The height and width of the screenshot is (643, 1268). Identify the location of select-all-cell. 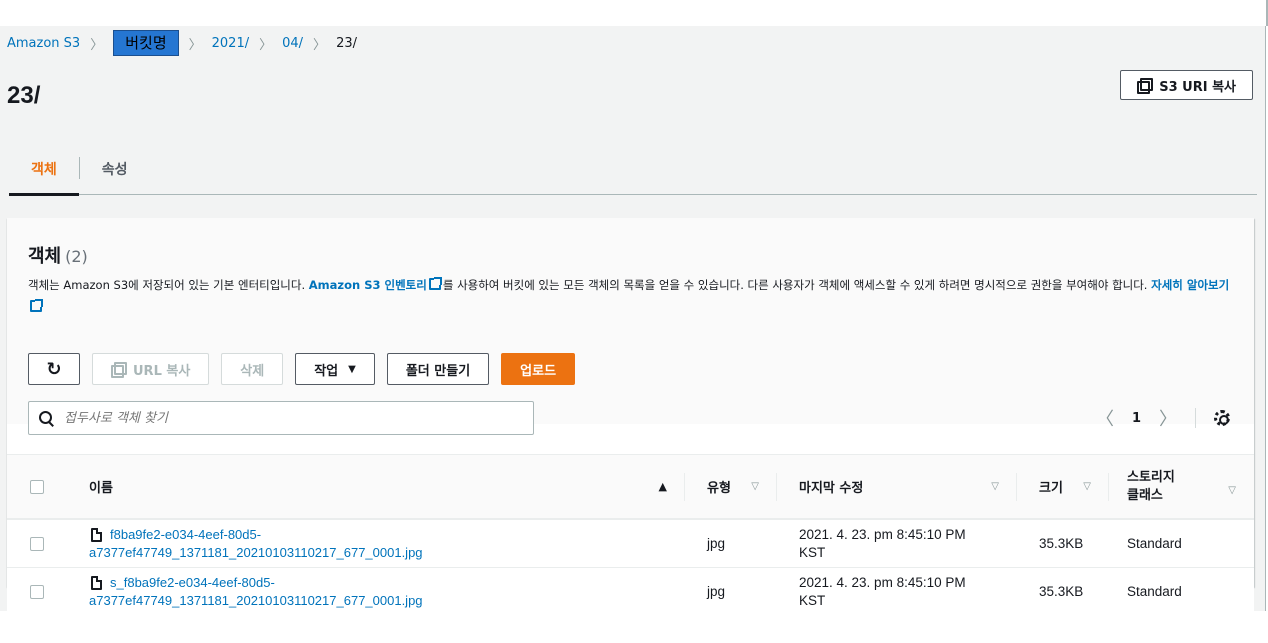
(37, 486).